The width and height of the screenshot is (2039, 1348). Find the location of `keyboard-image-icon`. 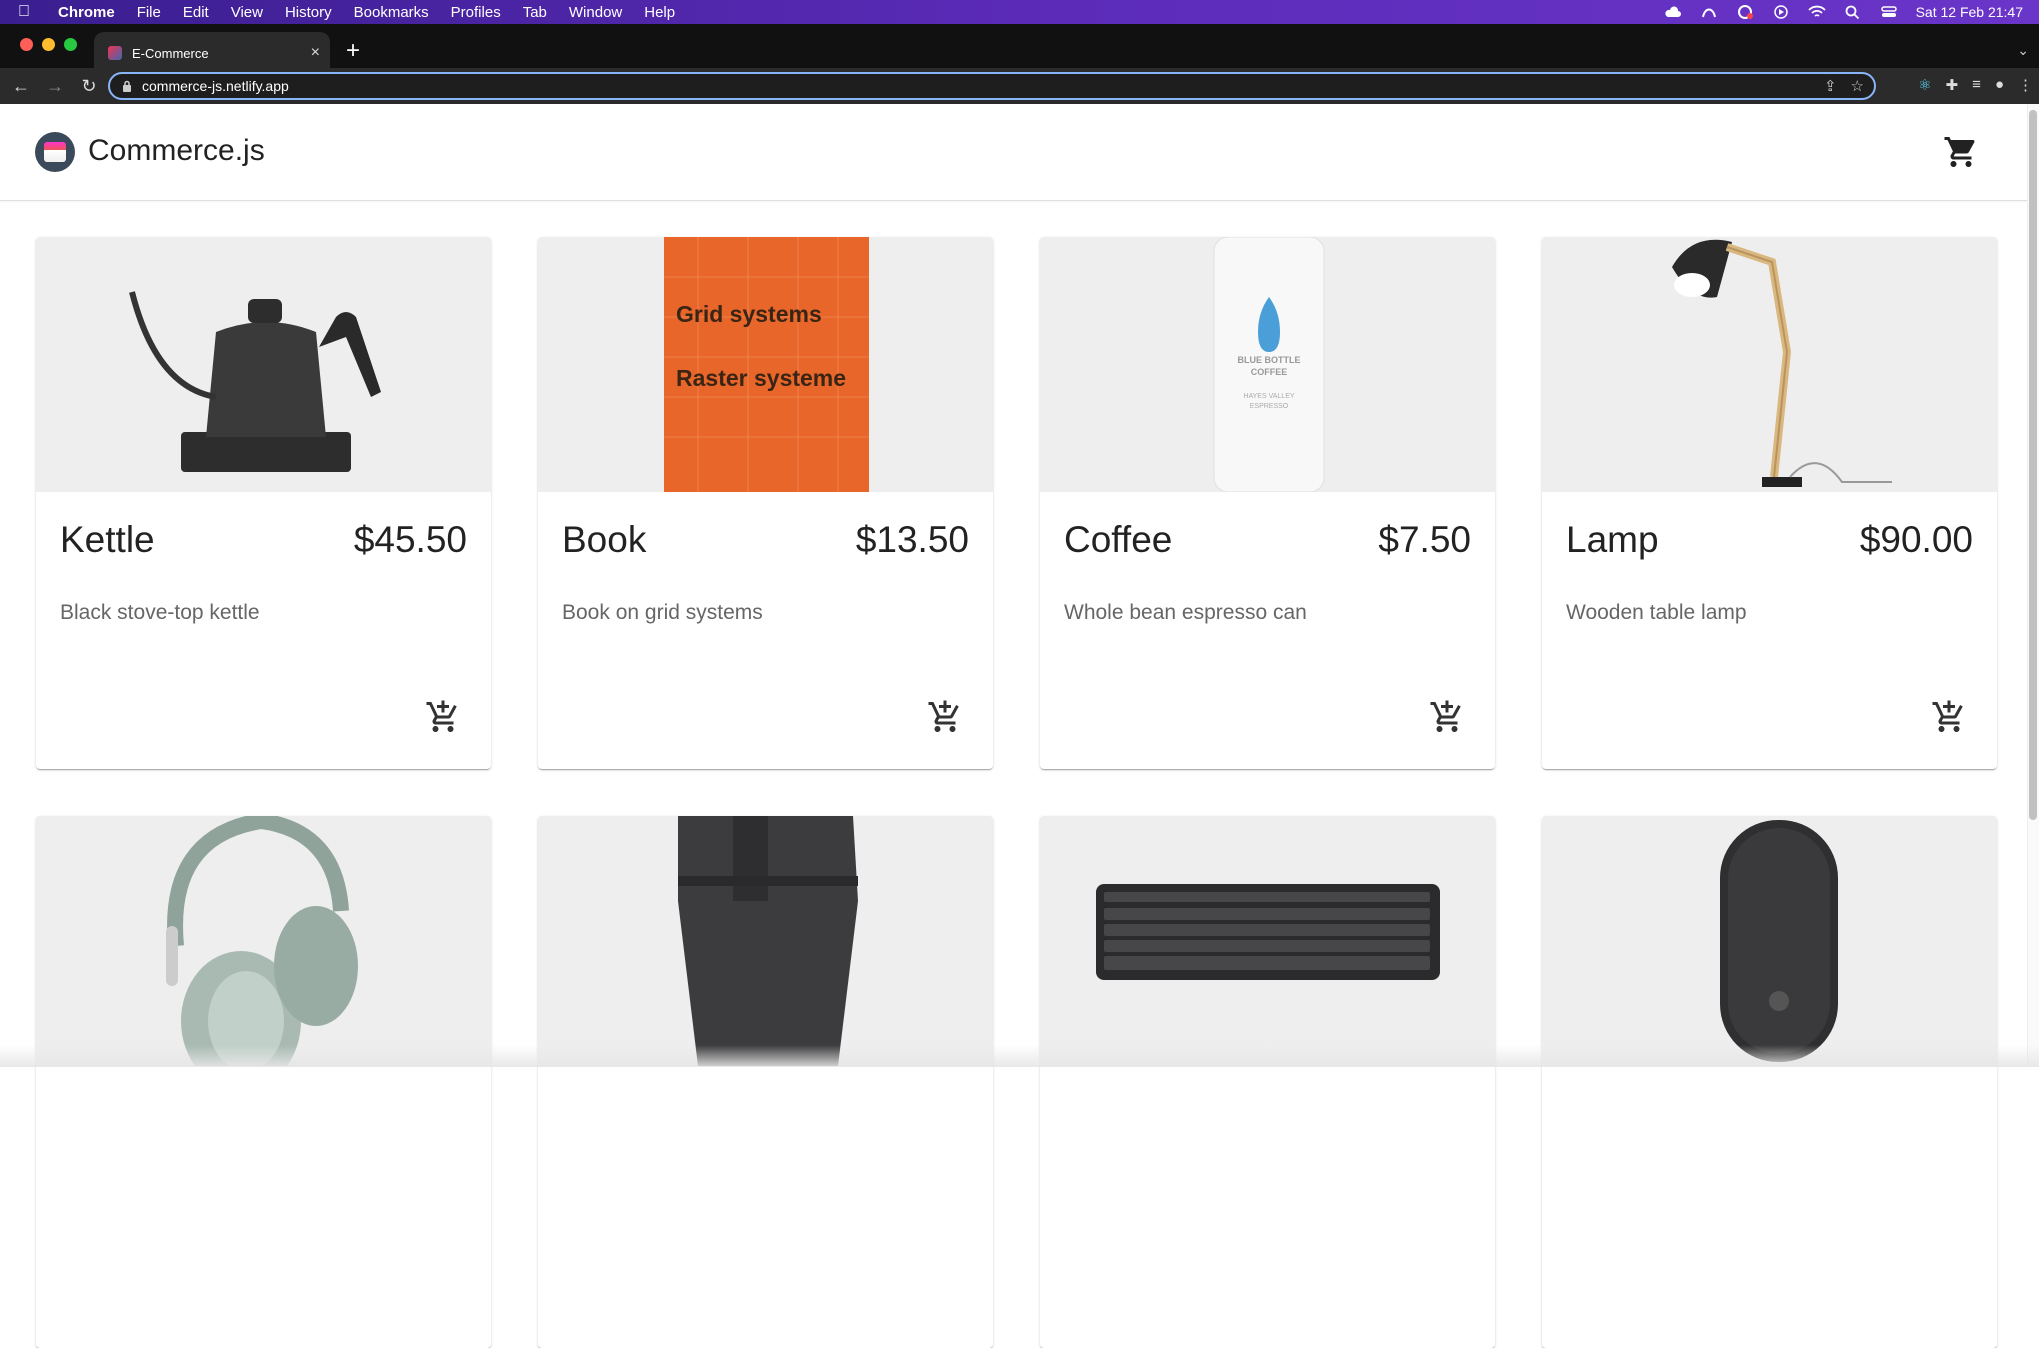

keyboard-image-icon is located at coordinates (1267, 941).